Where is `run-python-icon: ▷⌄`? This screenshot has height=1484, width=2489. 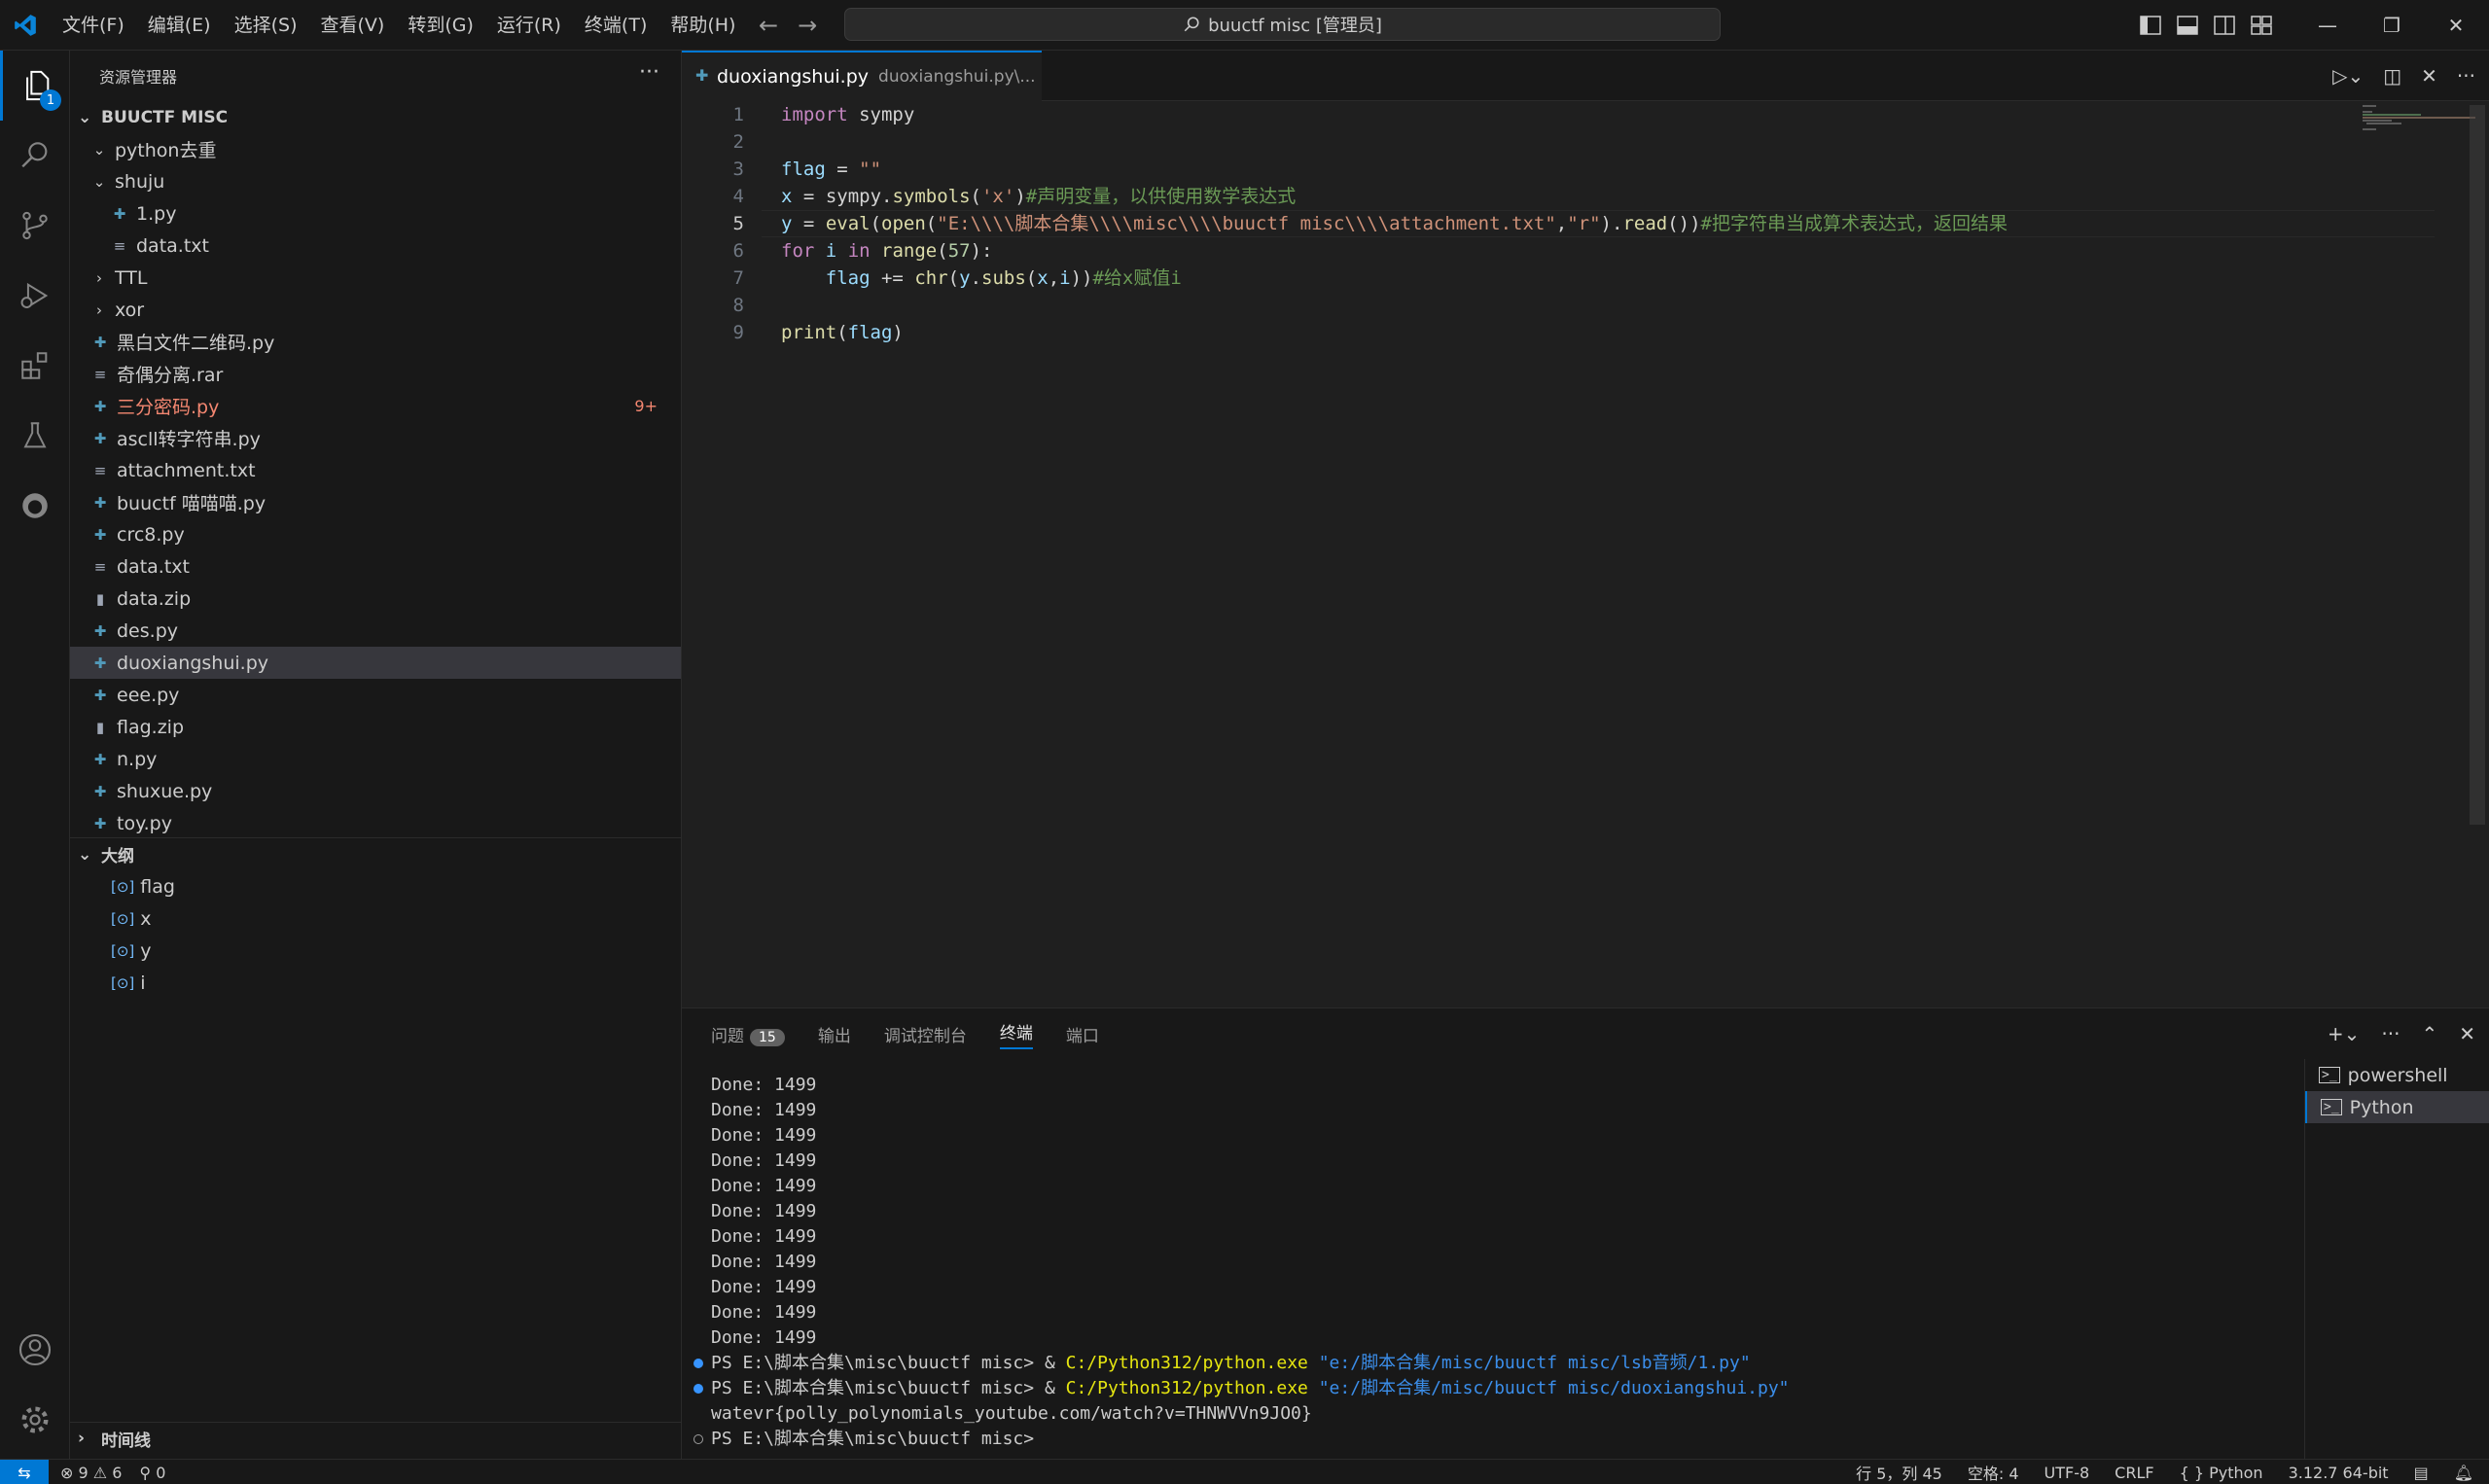 run-python-icon: ▷⌄ is located at coordinates (2348, 76).